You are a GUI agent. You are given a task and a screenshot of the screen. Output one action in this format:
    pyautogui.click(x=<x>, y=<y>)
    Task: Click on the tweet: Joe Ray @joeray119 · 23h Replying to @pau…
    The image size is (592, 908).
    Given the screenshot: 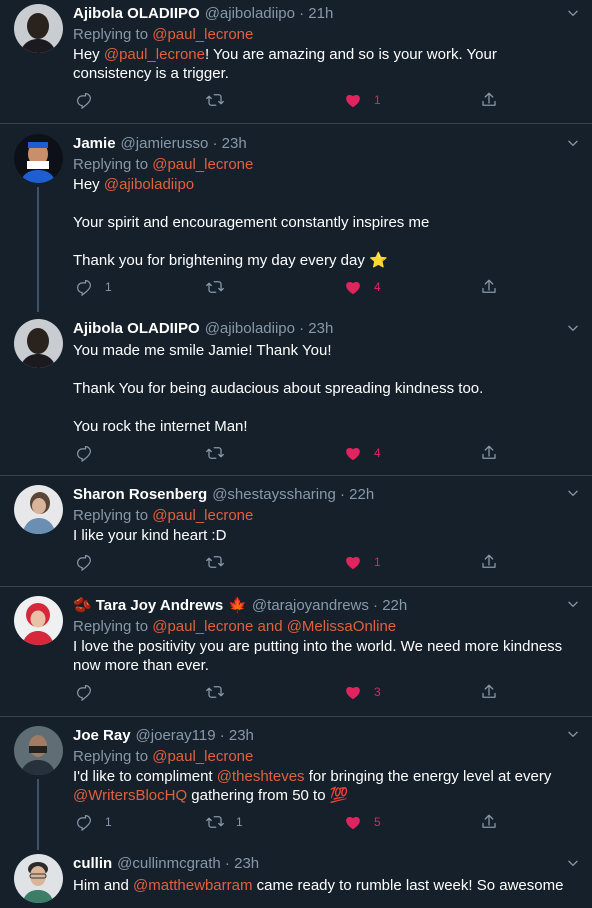 What is the action you would take?
    pyautogui.click(x=296, y=783)
    